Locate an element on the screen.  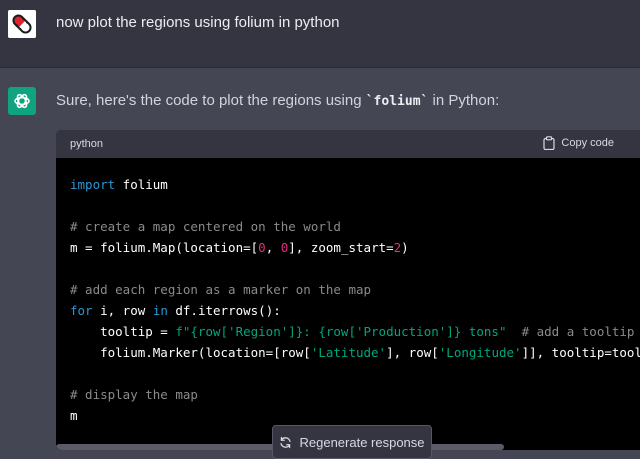
code-token: # add a tooltip is located at coordinates (578, 331).